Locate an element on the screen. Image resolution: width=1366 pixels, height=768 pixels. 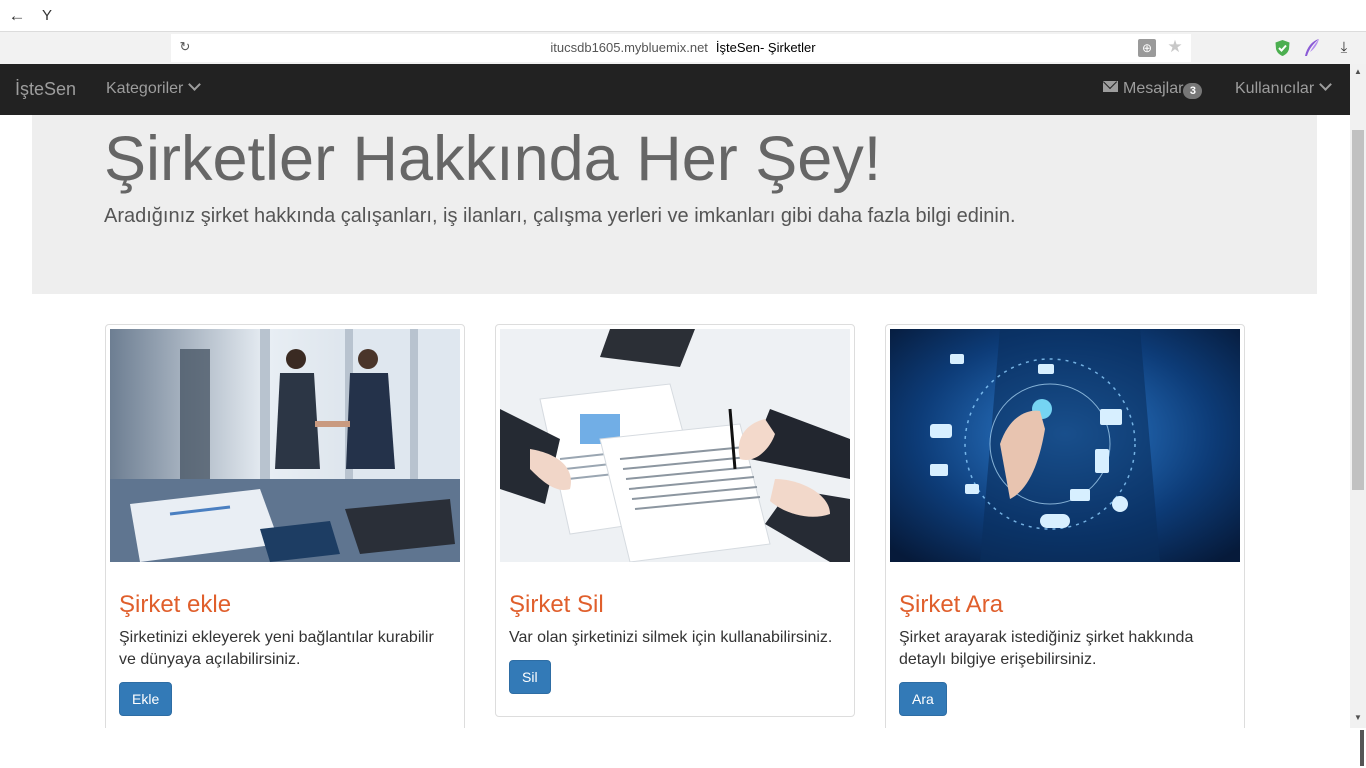
nav-users-label: Kullanıcılar is located at coordinates (1275, 88).